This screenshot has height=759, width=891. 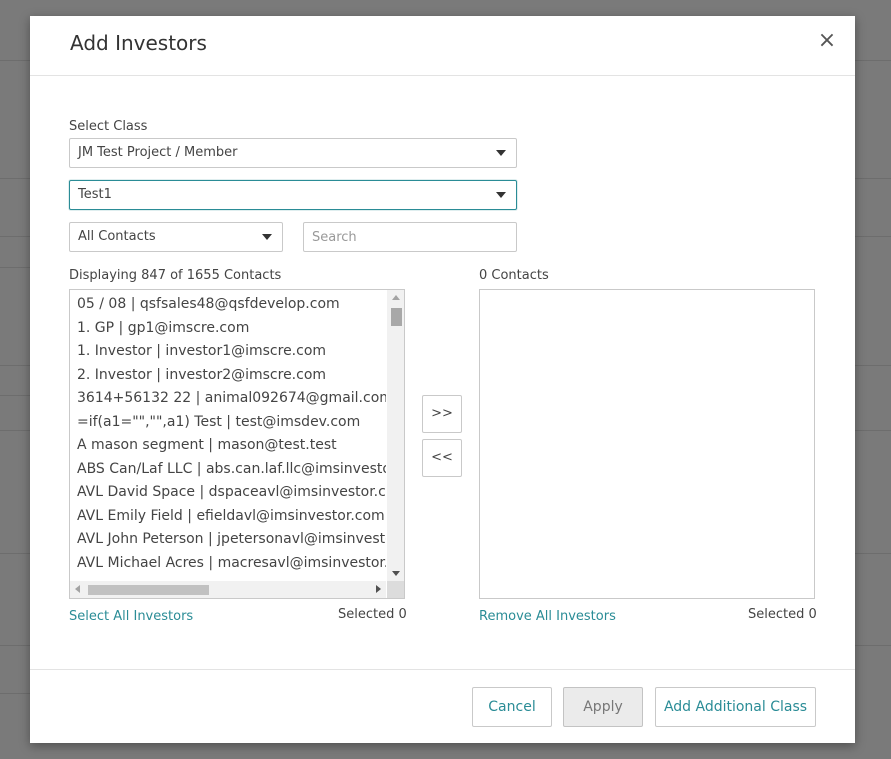 What do you see at coordinates (95, 194) in the screenshot?
I see `subclass-select-value: Test1` at bounding box center [95, 194].